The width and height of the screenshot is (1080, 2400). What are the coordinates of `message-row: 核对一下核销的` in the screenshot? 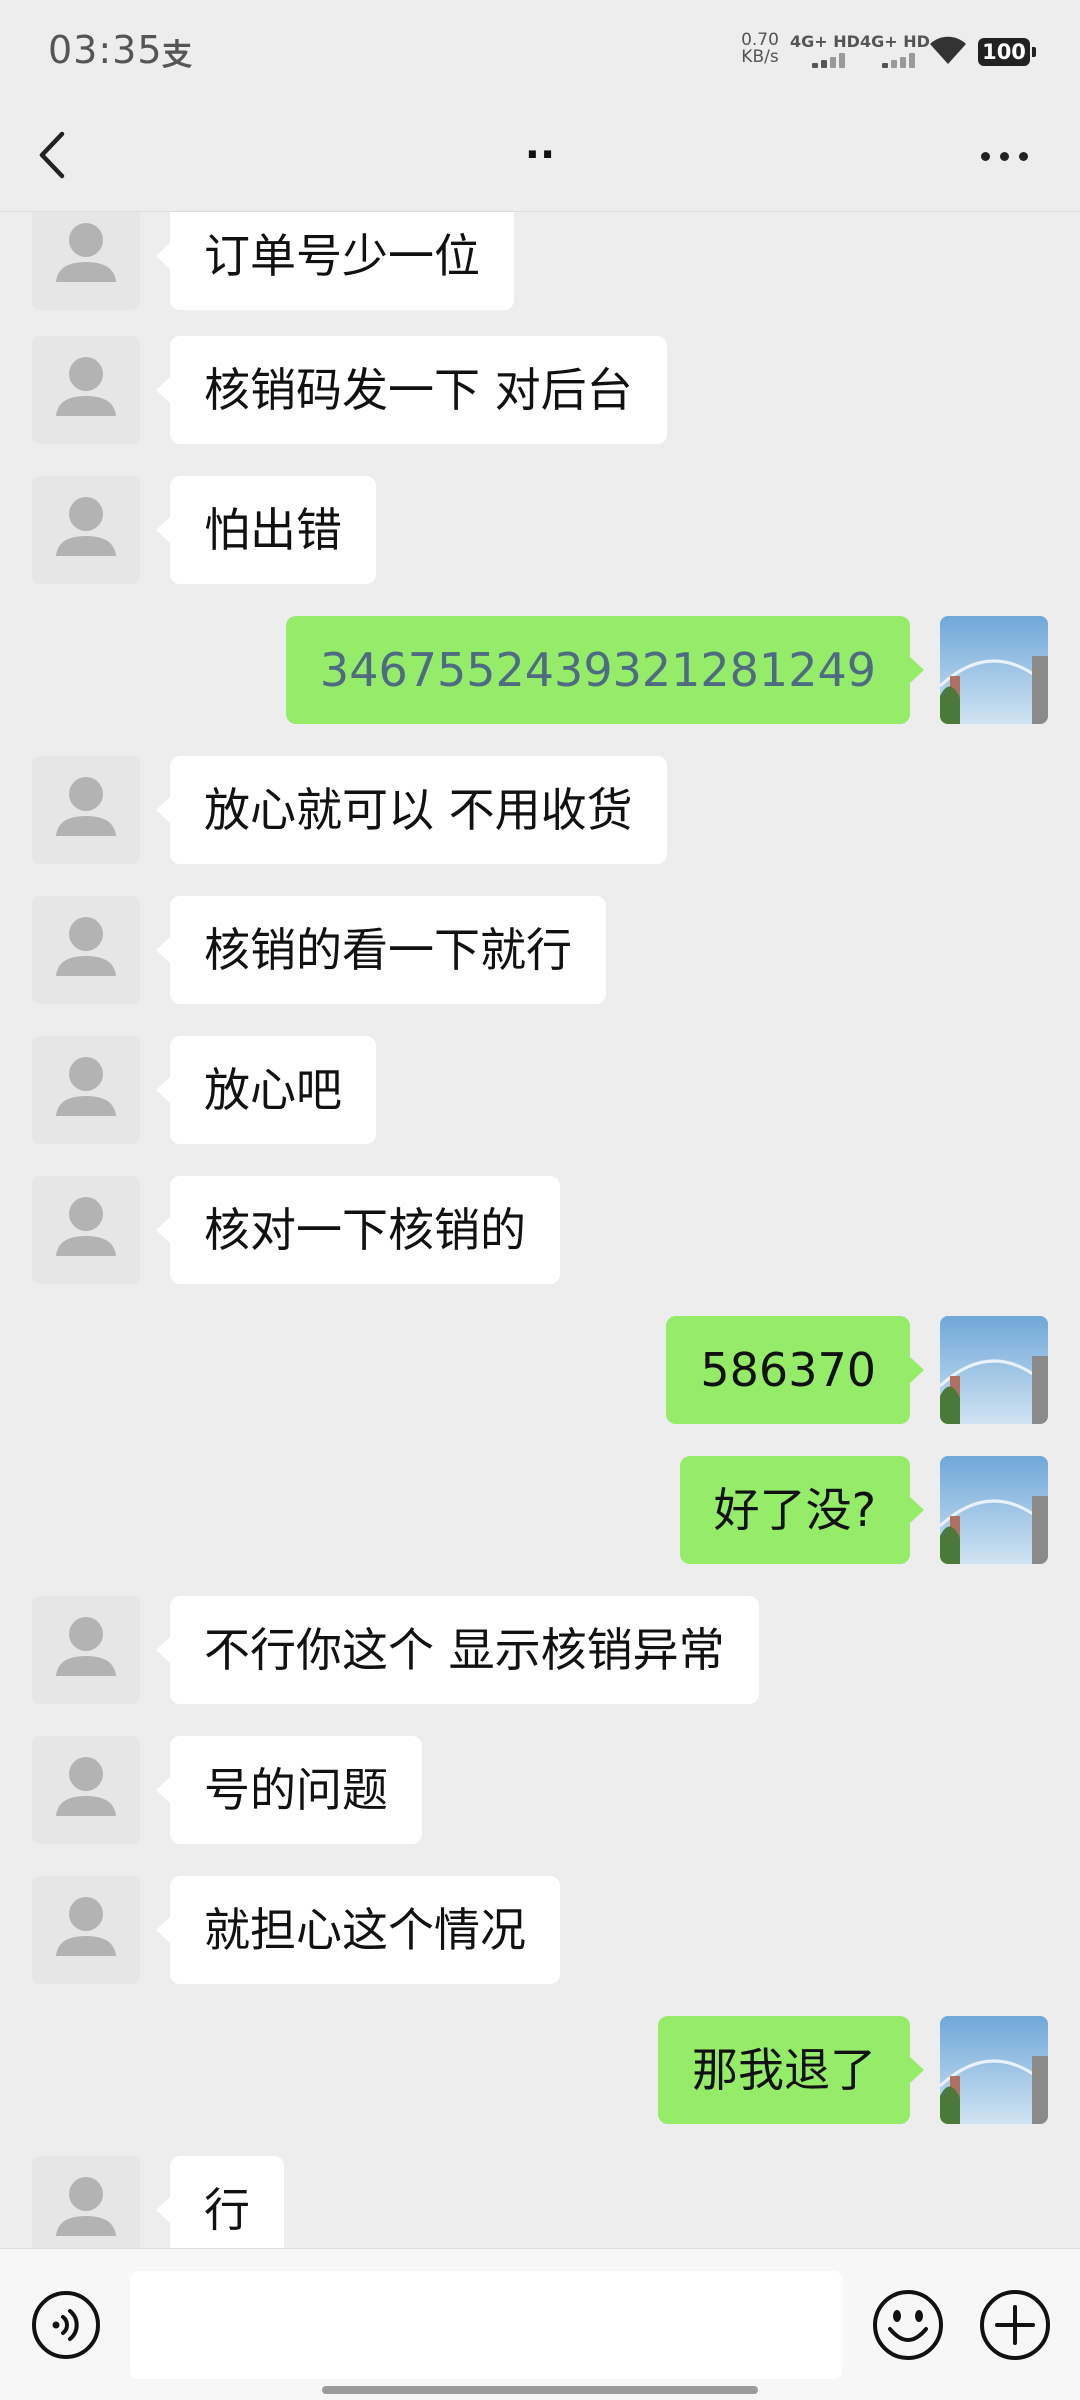 It's located at (540, 1230).